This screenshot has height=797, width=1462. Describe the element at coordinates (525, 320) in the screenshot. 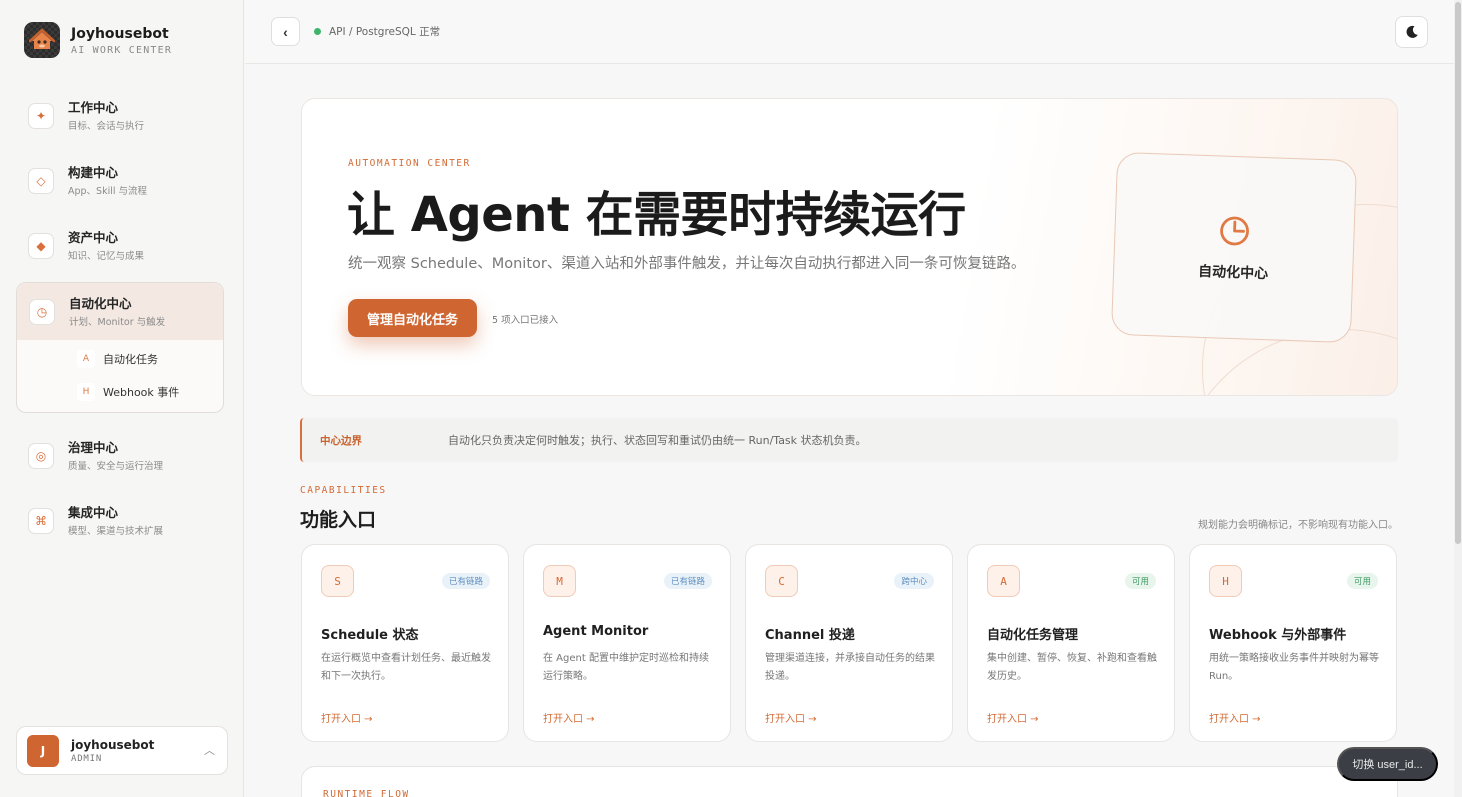

I see `hero-note: 5 项入口已接入` at that location.